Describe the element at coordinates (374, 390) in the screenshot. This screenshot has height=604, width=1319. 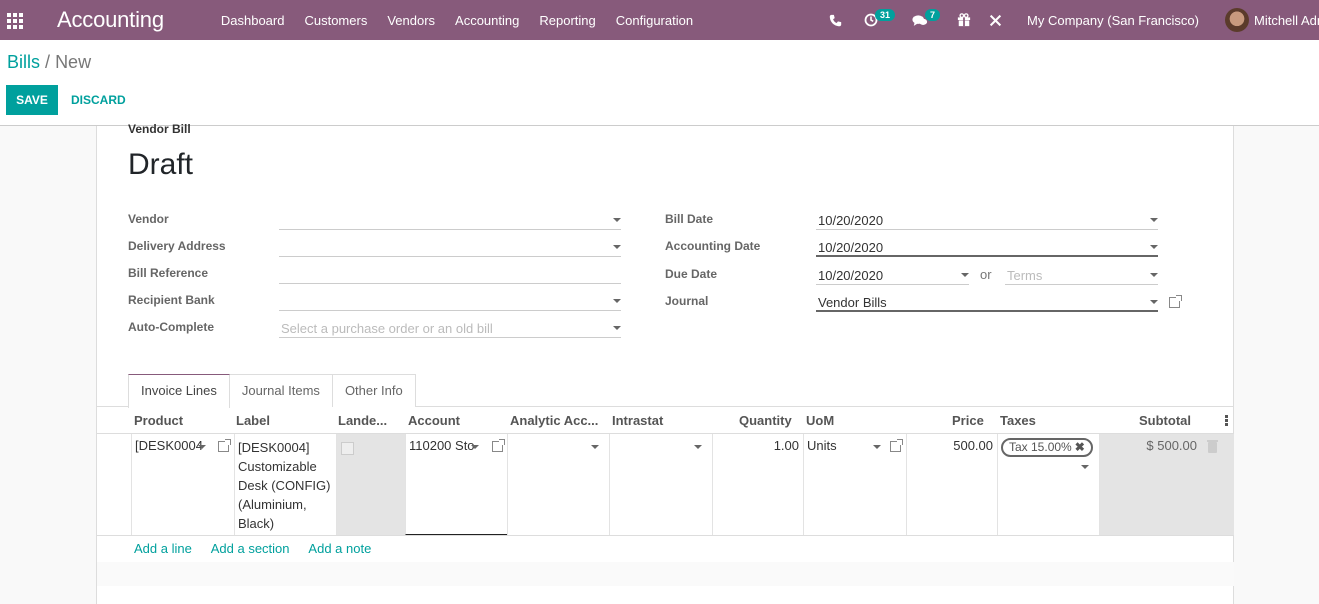
I see `tab-other-info: Other Info` at that location.